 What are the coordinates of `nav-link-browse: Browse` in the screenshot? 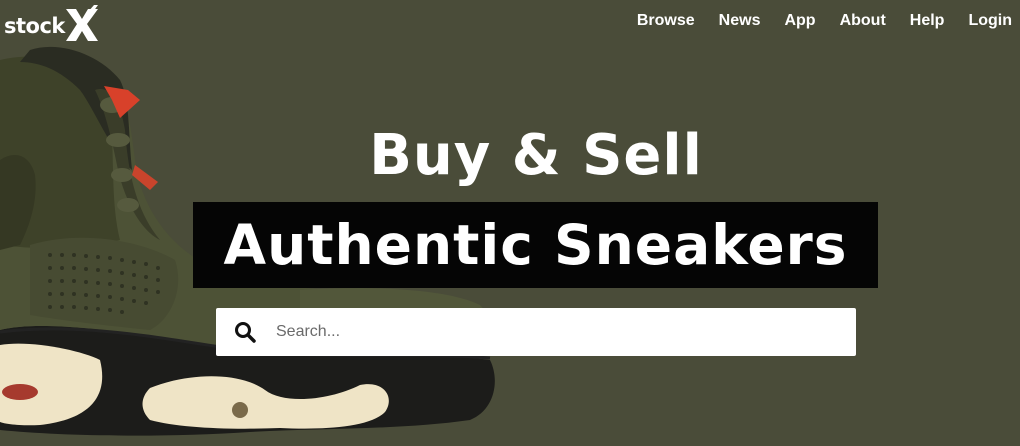 It's located at (666, 21).